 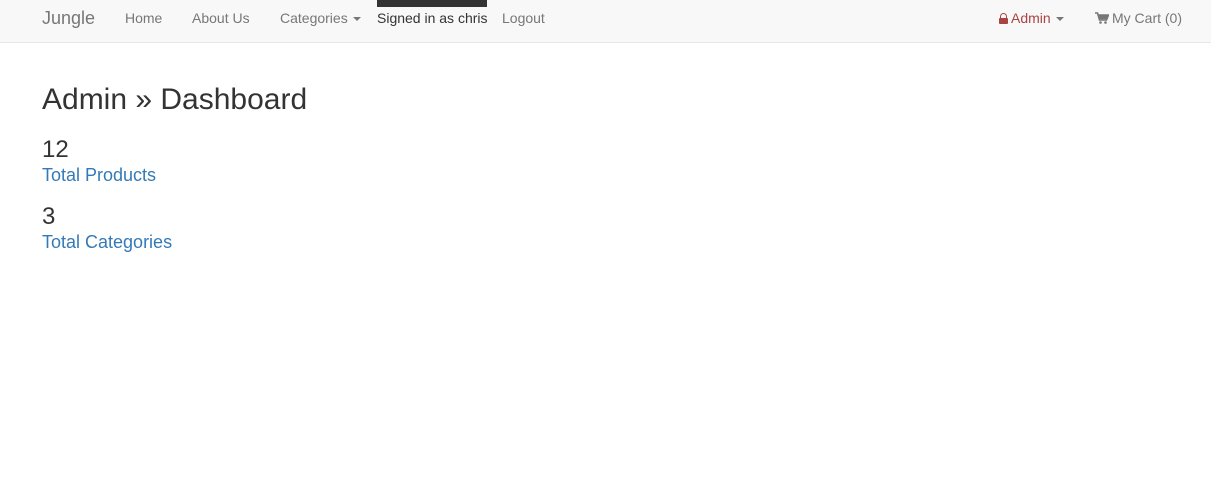 I want to click on shopping-cart-icon, so click(x=1102, y=18).